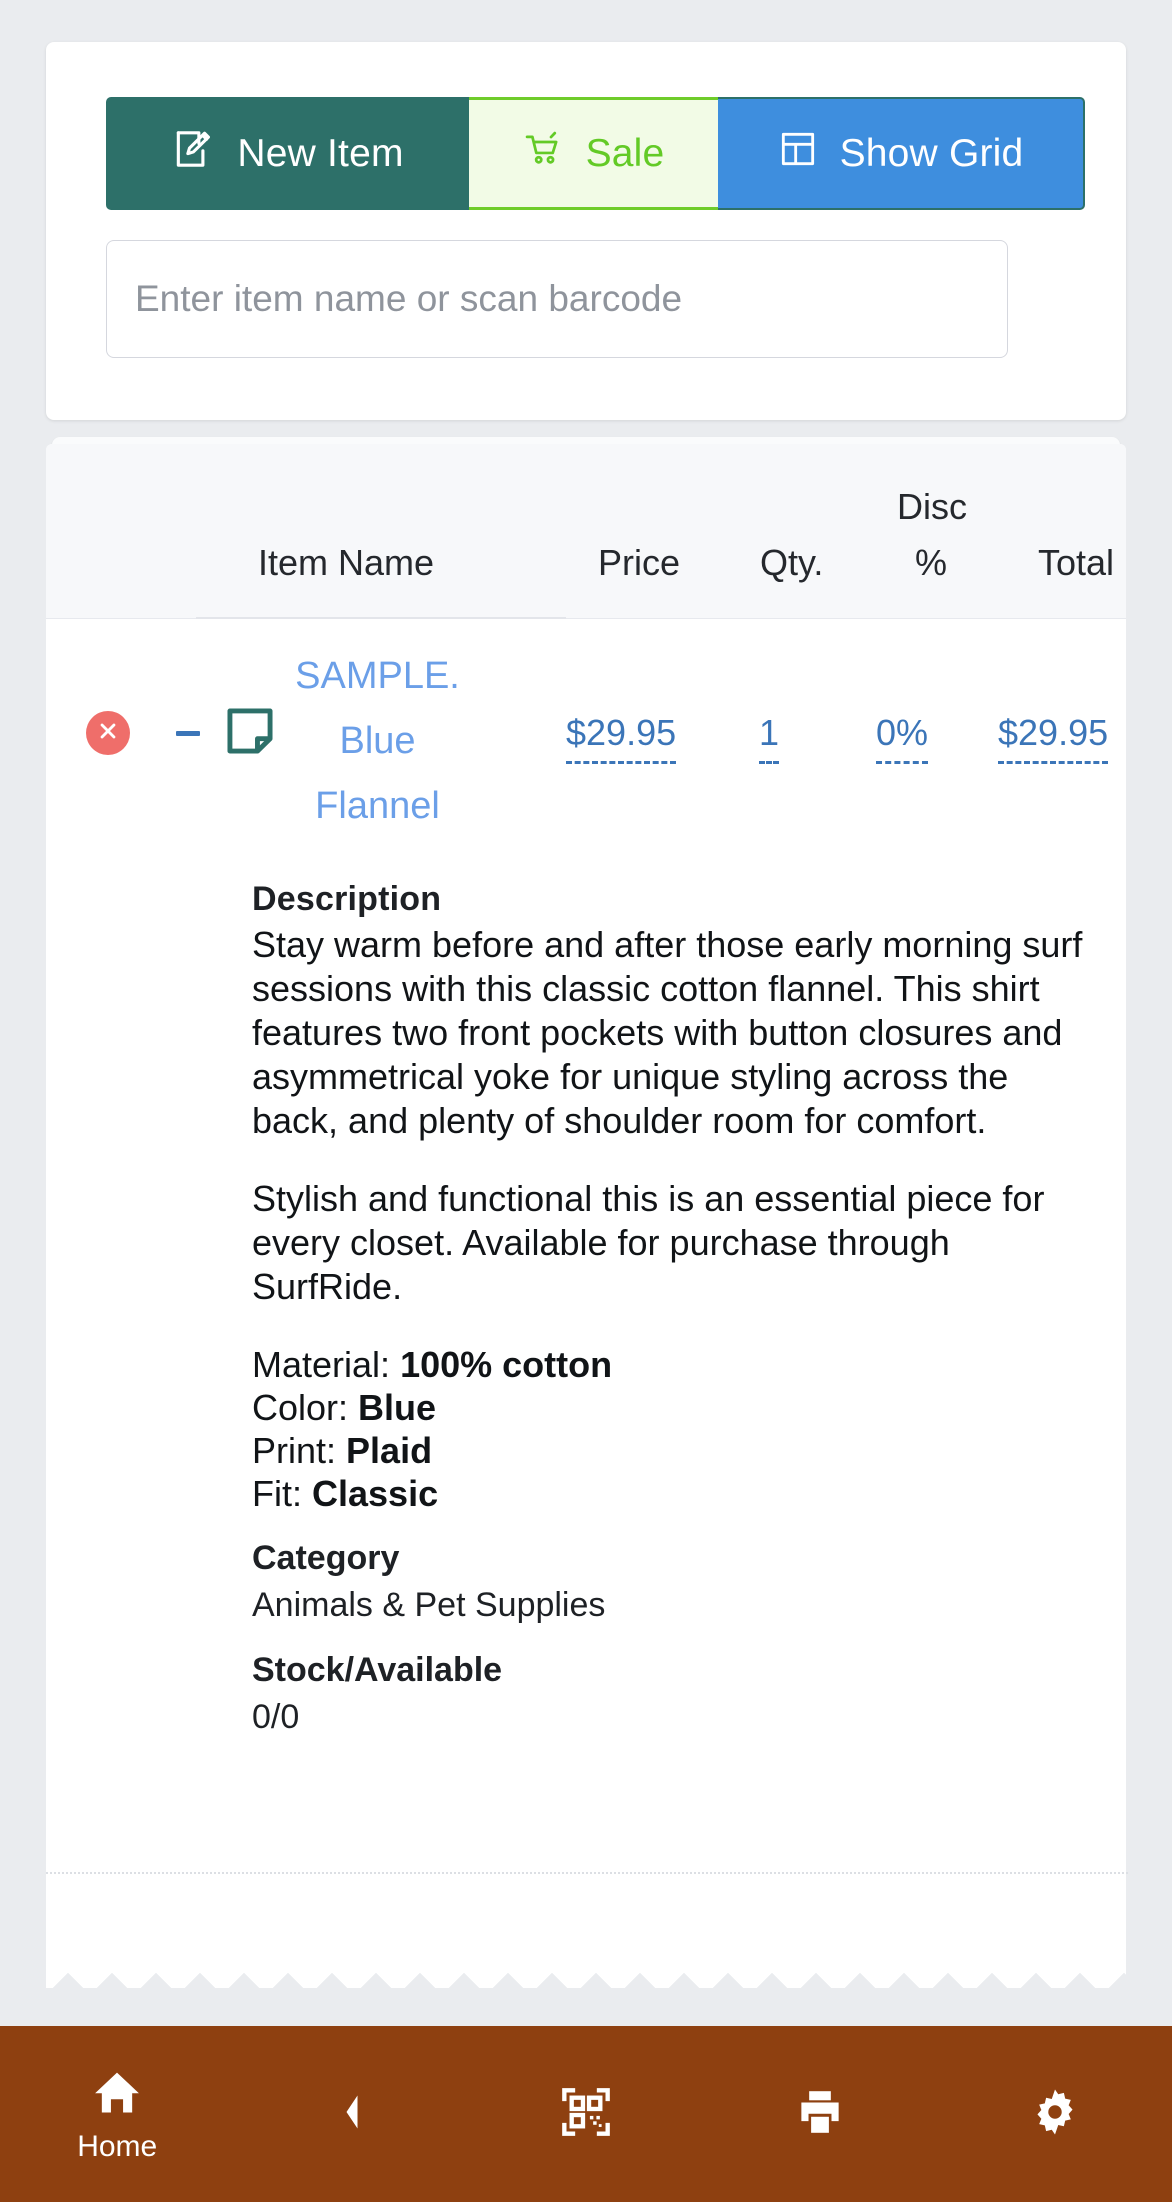 Image resolution: width=1172 pixels, height=2202 pixels. I want to click on search-input, so click(557, 299).